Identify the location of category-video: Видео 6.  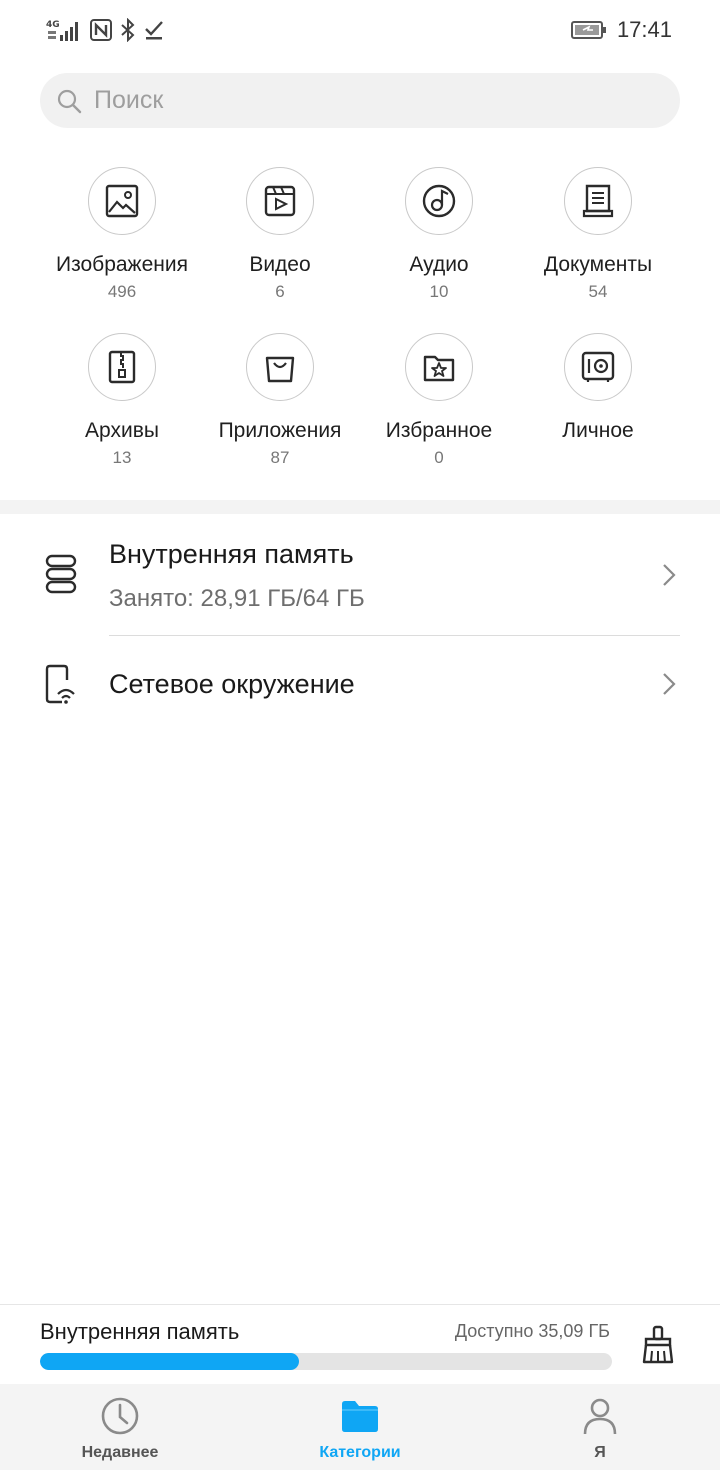
(280, 234).